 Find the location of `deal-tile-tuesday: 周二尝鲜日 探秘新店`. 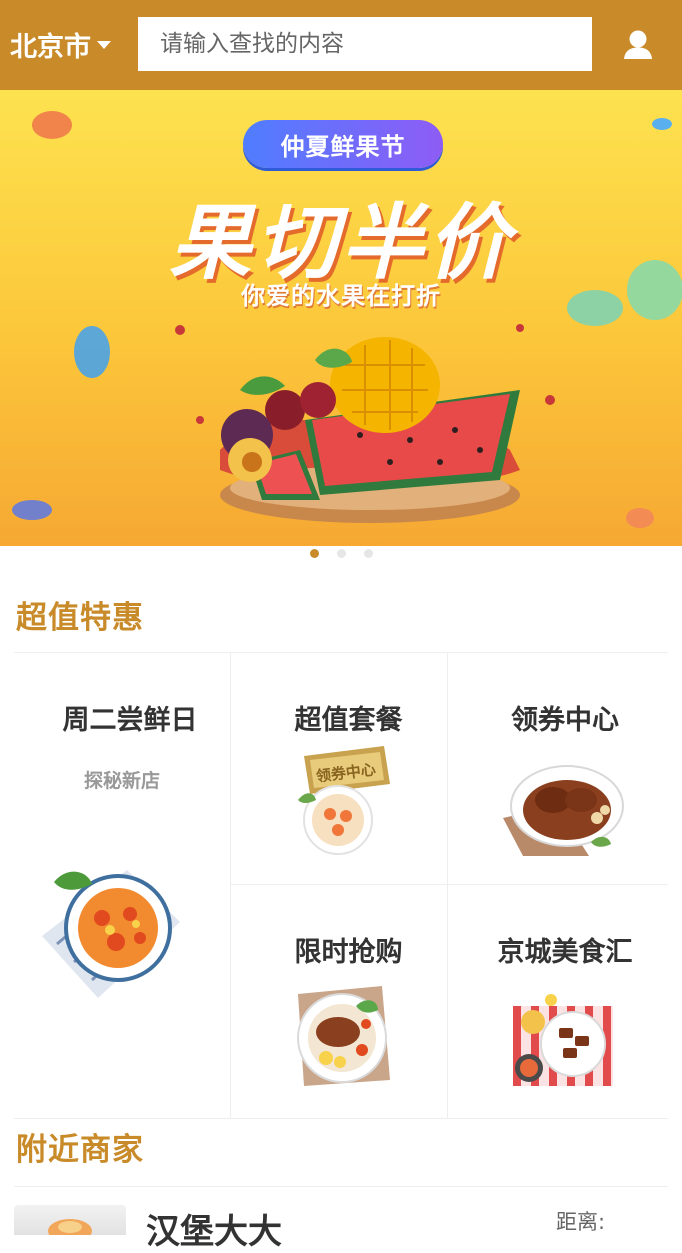

deal-tile-tuesday: 周二尝鲜日 探秘新店 is located at coordinates (122, 885).